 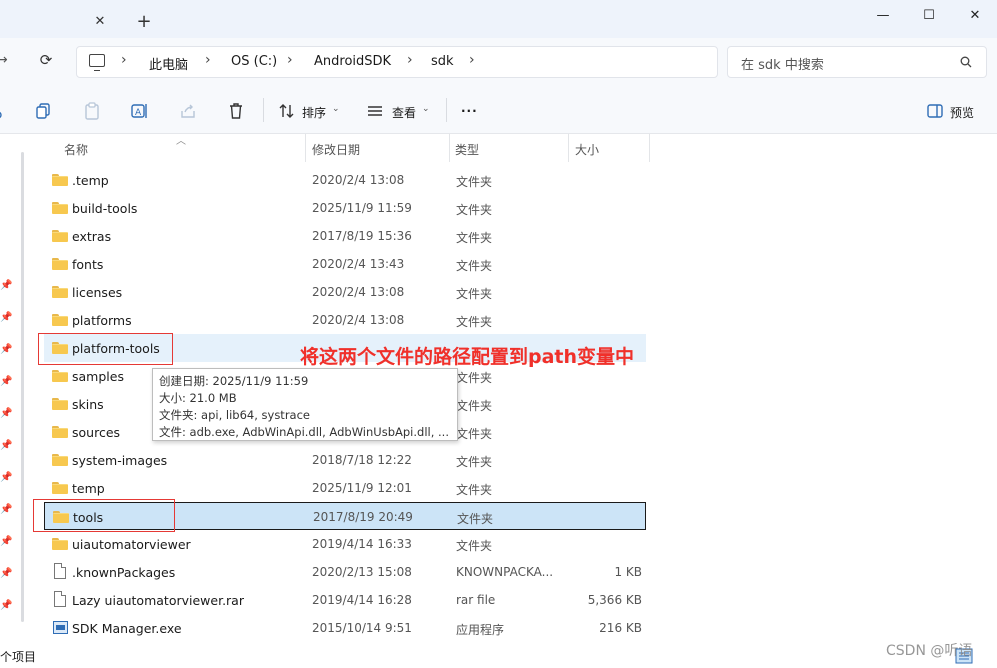 I want to click on file-name: skins, so click(x=88, y=404).